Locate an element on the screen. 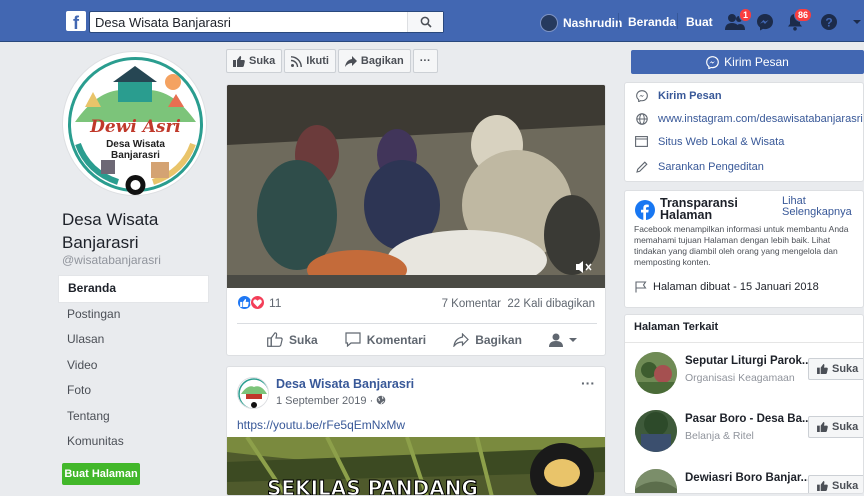 The height and width of the screenshot is (496, 864). globe-icon is located at coordinates (381, 400).